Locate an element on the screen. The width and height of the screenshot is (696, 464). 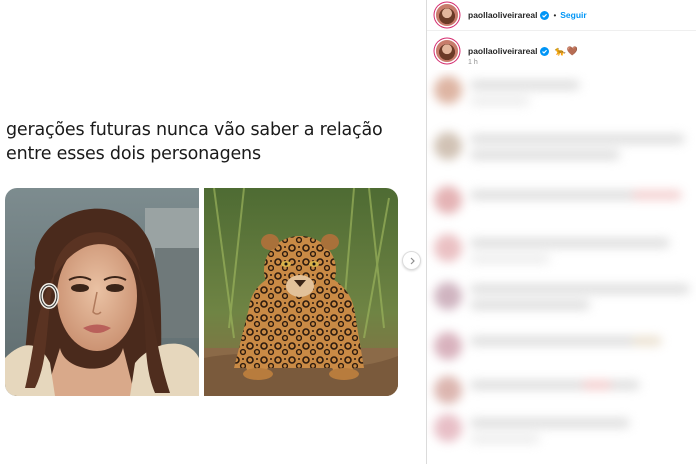
post-timestamp: 1 h is located at coordinates (473, 62).